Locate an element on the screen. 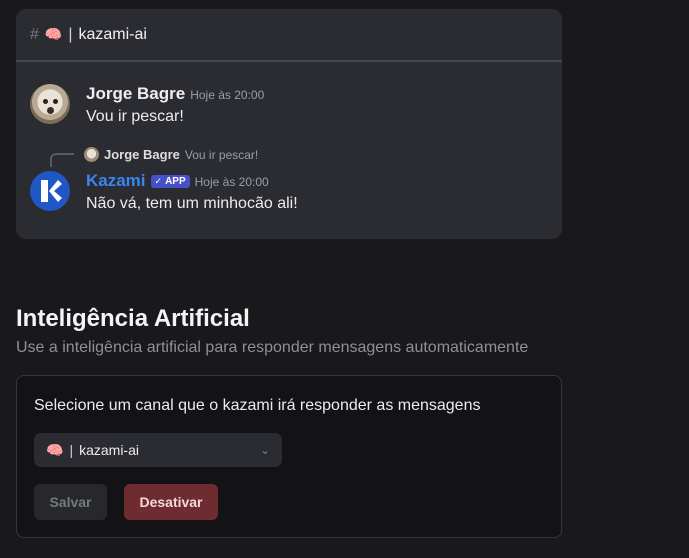 The width and height of the screenshot is (689, 558). message-author: Jorge Bagre is located at coordinates (136, 93).